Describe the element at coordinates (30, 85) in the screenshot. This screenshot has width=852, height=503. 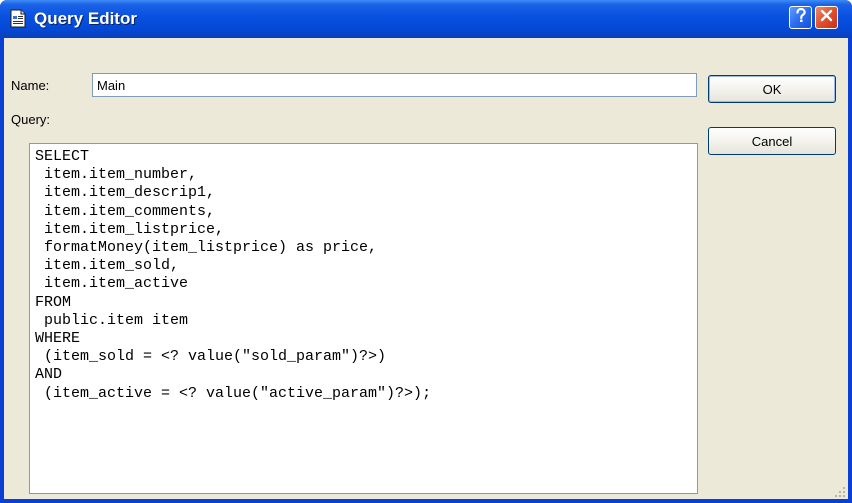
I see `name-label: Name:` at that location.